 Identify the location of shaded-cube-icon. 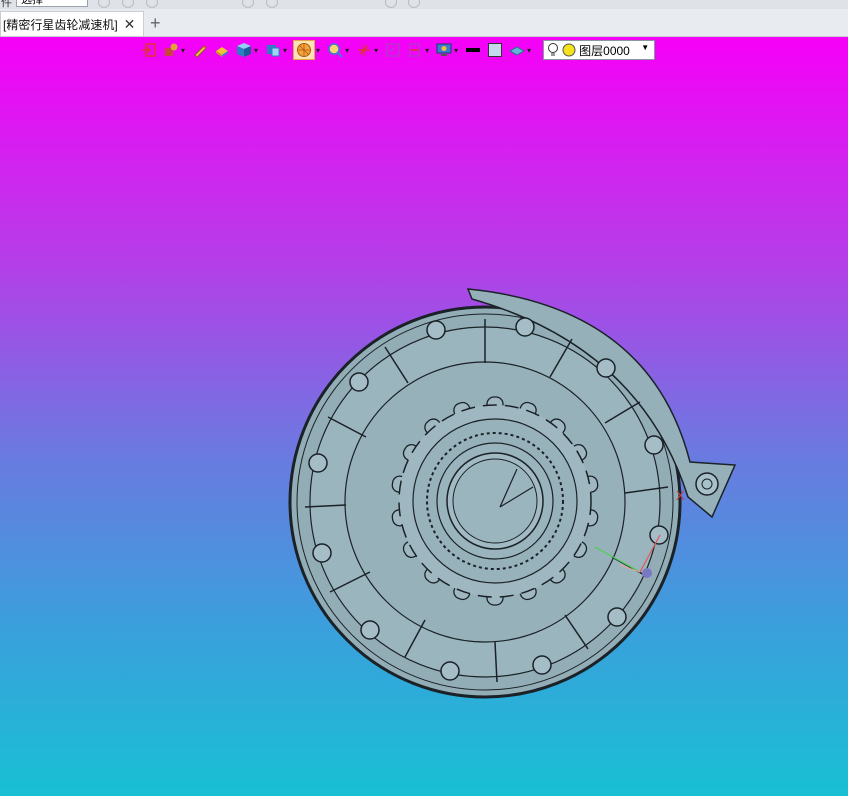
(244, 50).